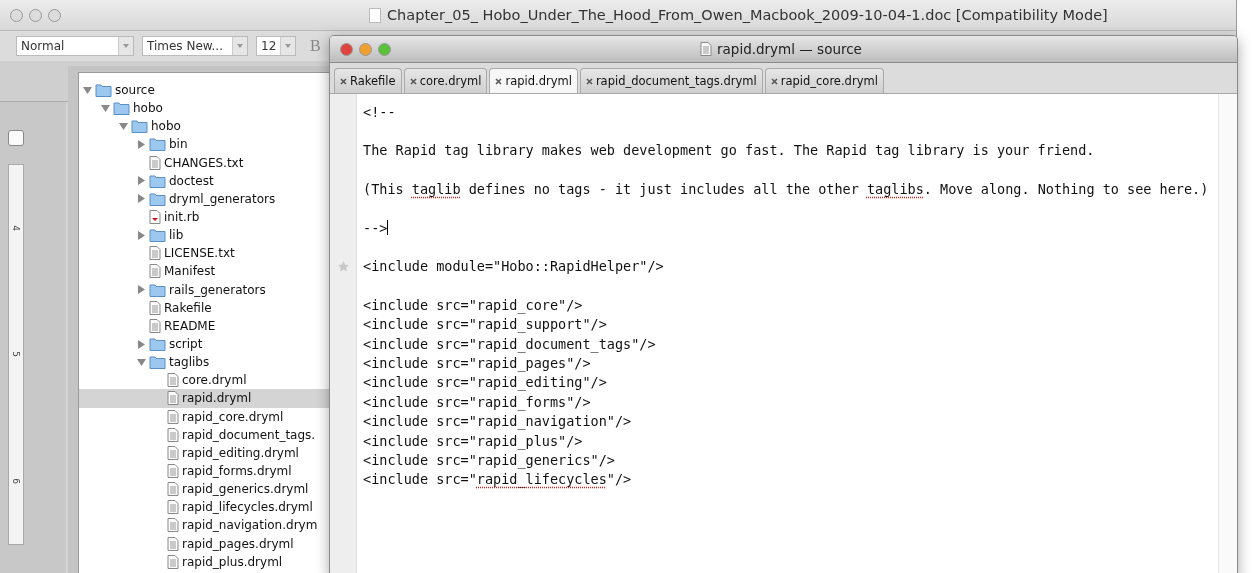 The width and height of the screenshot is (1256, 573). What do you see at coordinates (729, 151) in the screenshot?
I see `code-line: The Rapid tag library makes web development go fast. The Rapid tag library is your friend.` at bounding box center [729, 151].